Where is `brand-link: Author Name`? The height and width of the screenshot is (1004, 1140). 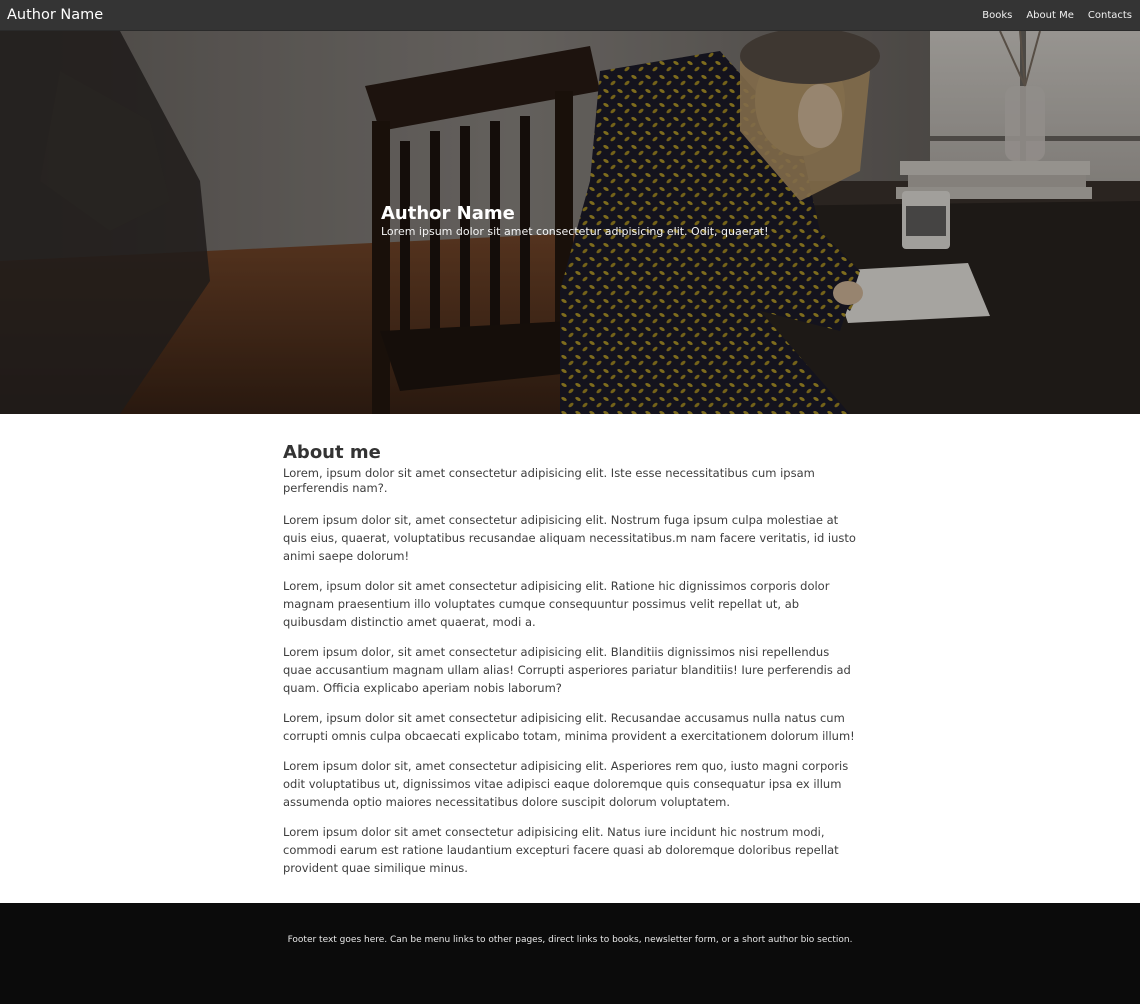
brand-link: Author Name is located at coordinates (55, 15).